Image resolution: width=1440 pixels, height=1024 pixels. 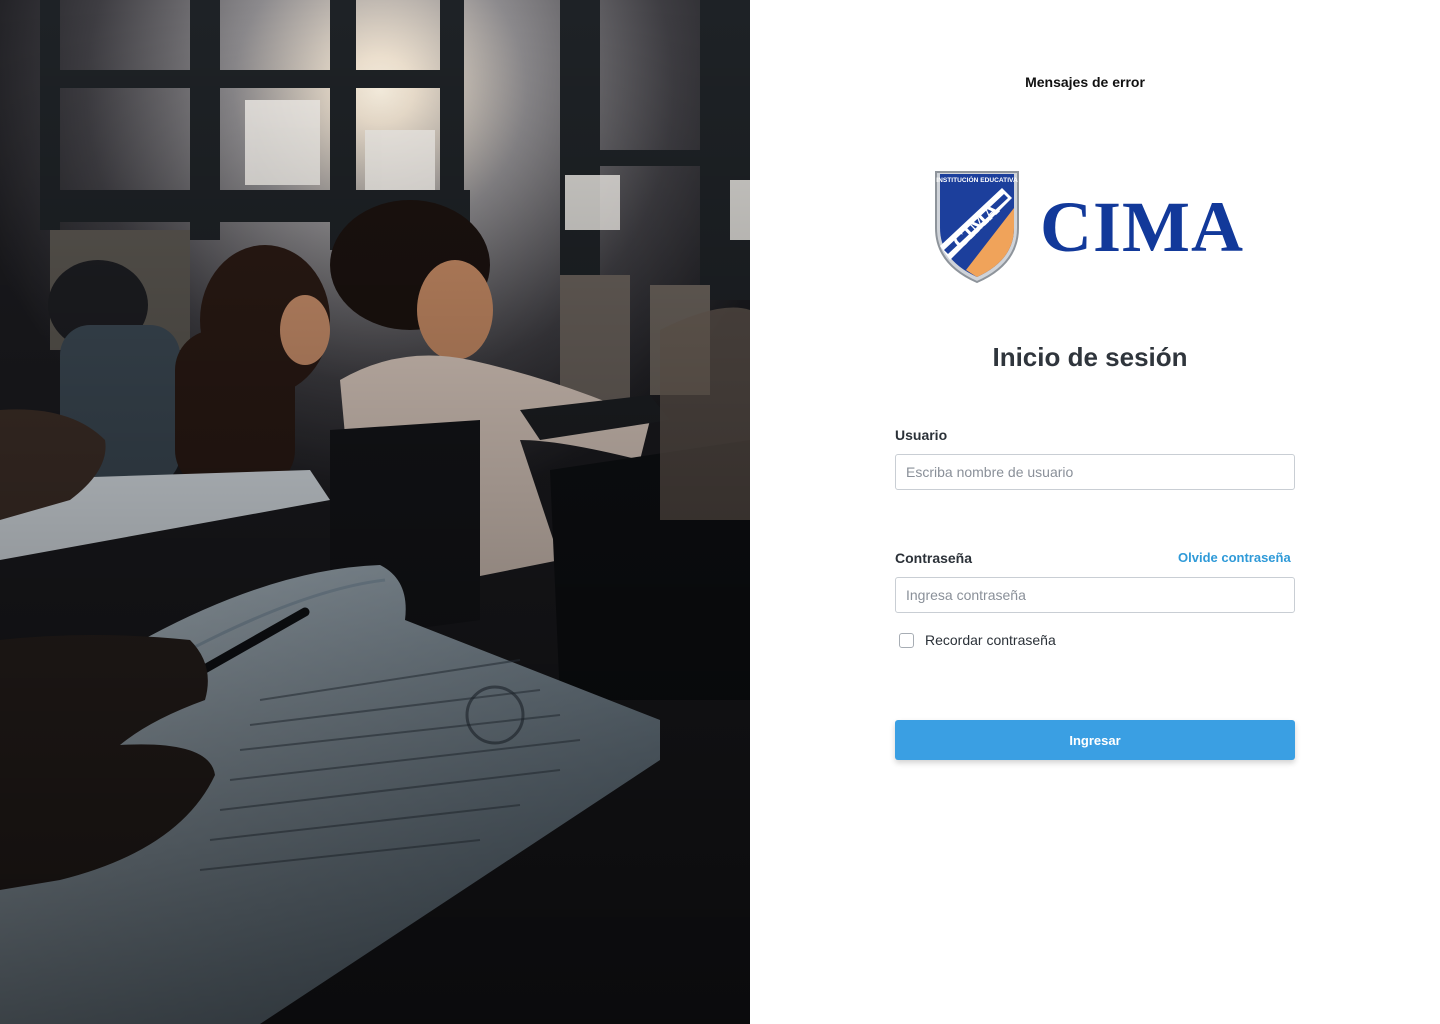 I want to click on shield-top-text: INSTITUCIÓN EDUCATIVA, so click(x=977, y=179).